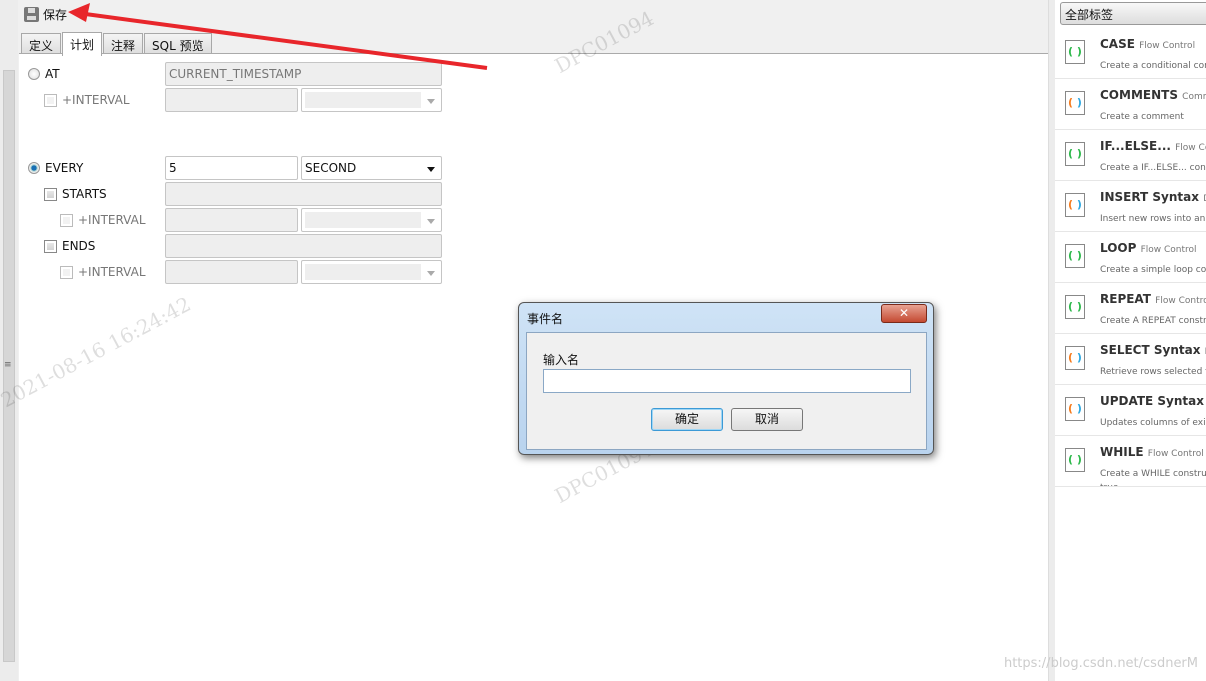  Describe the element at coordinates (1153, 350) in the screenshot. I see `snippet-title: SELECT Syntax DM` at that location.